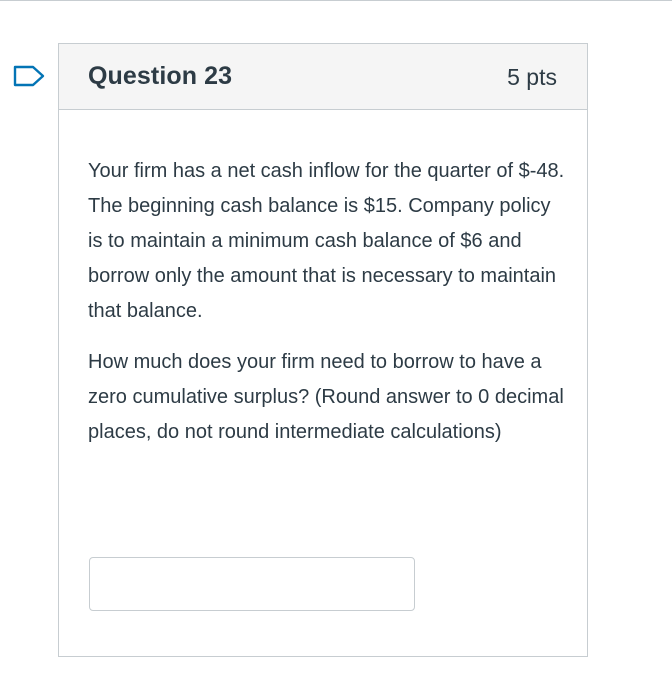  I want to click on question-header: Question 23 5 pts, so click(323, 77).